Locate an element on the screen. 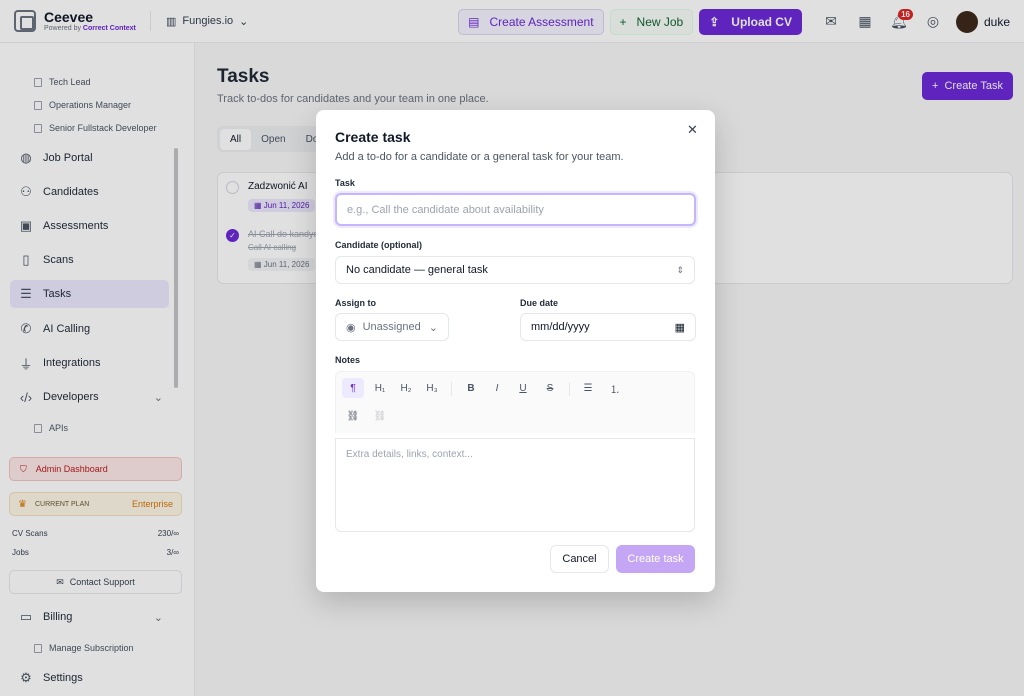 This screenshot has width=1024, height=696. dialog-title: Create task is located at coordinates (373, 137).